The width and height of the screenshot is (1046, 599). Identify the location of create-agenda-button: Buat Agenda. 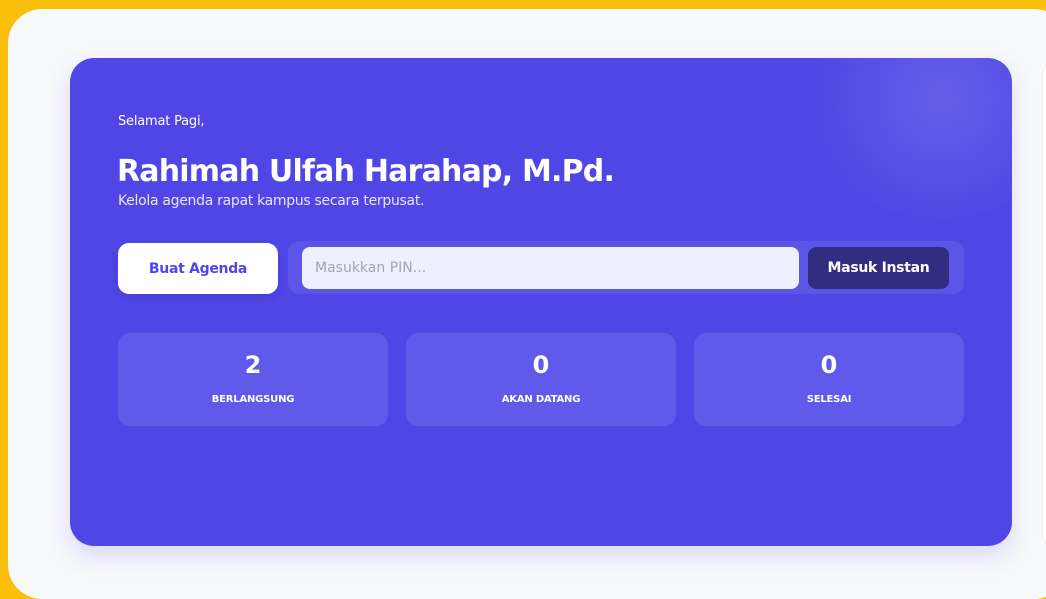
(198, 268).